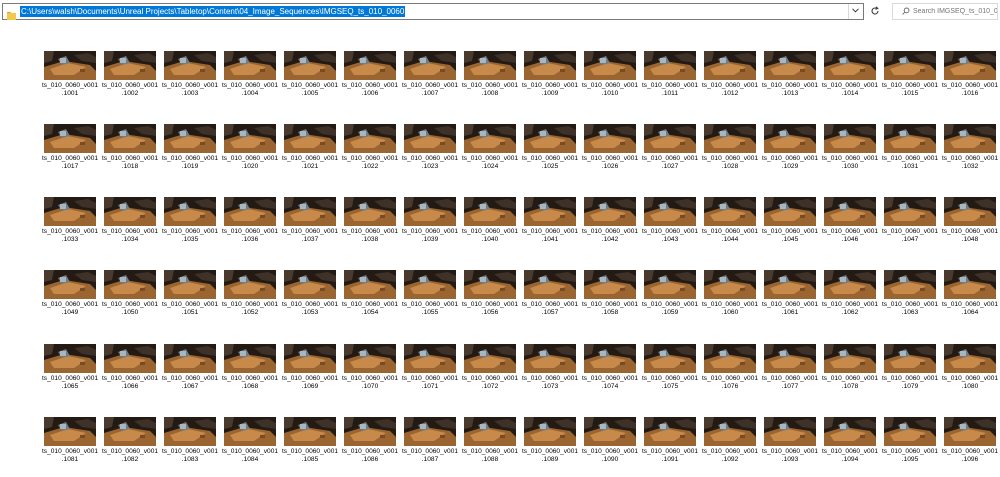  Describe the element at coordinates (610, 447) in the screenshot. I see `file-item: ts_010_0060_v001.1090` at that location.